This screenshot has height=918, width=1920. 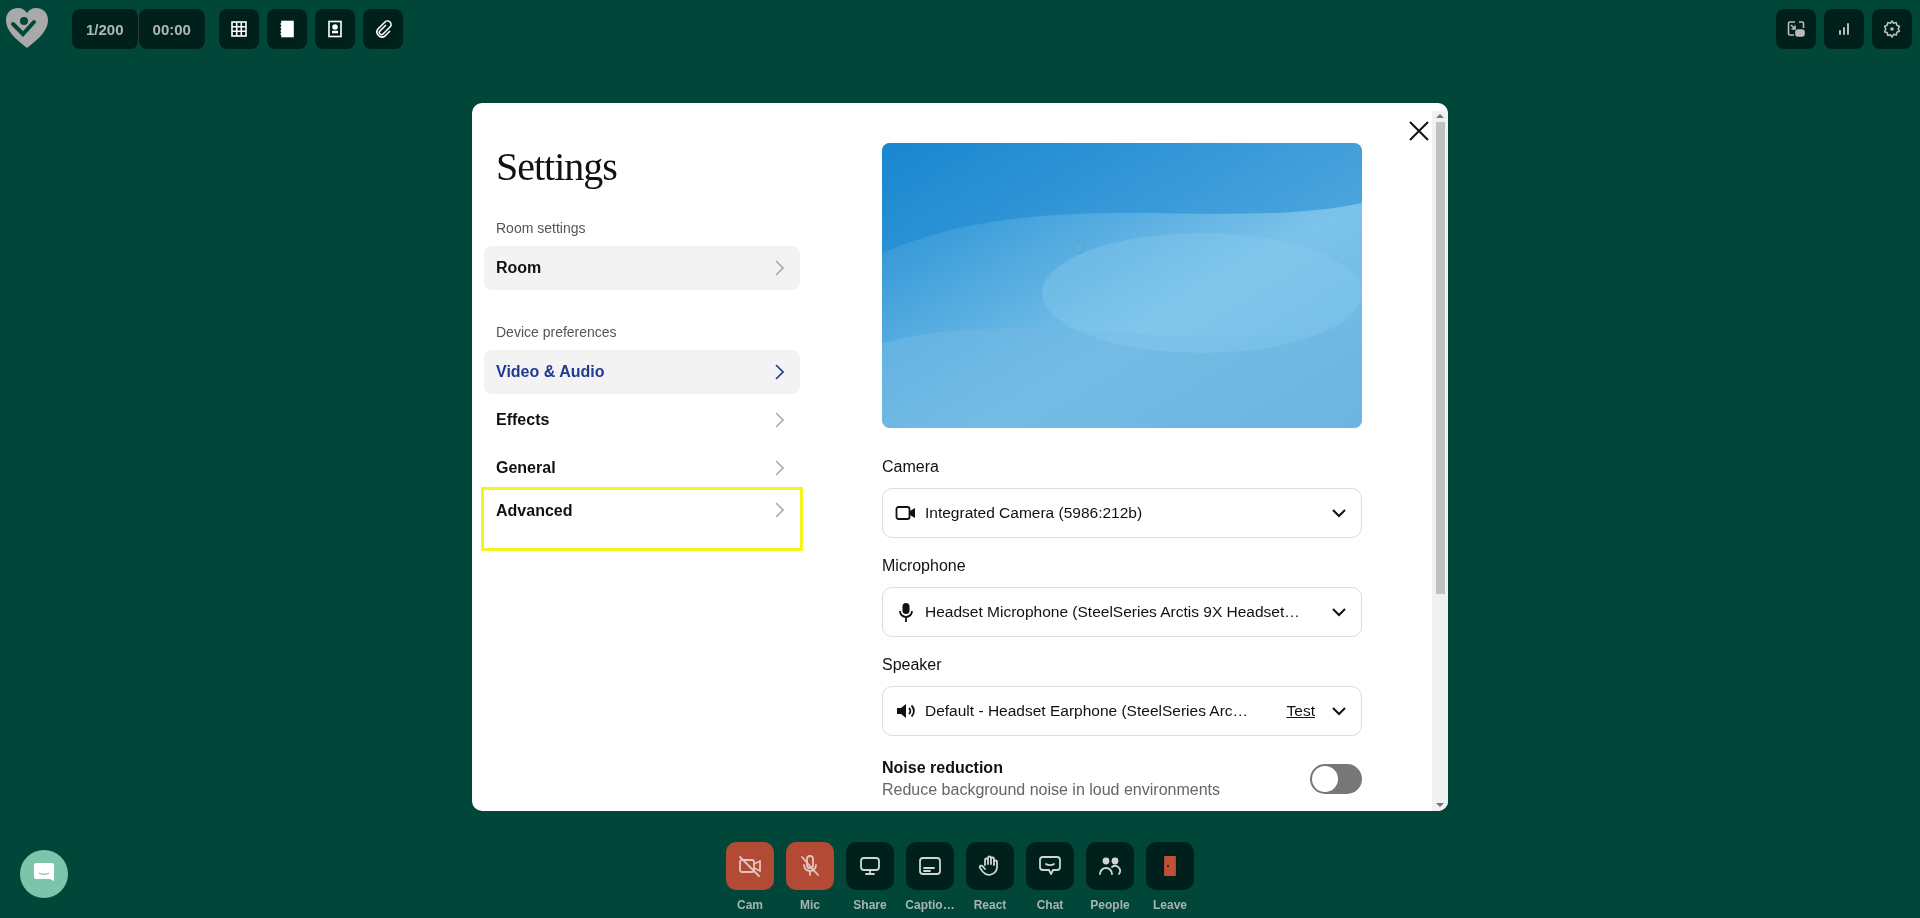 I want to click on field-label: Camera, so click(x=911, y=467).